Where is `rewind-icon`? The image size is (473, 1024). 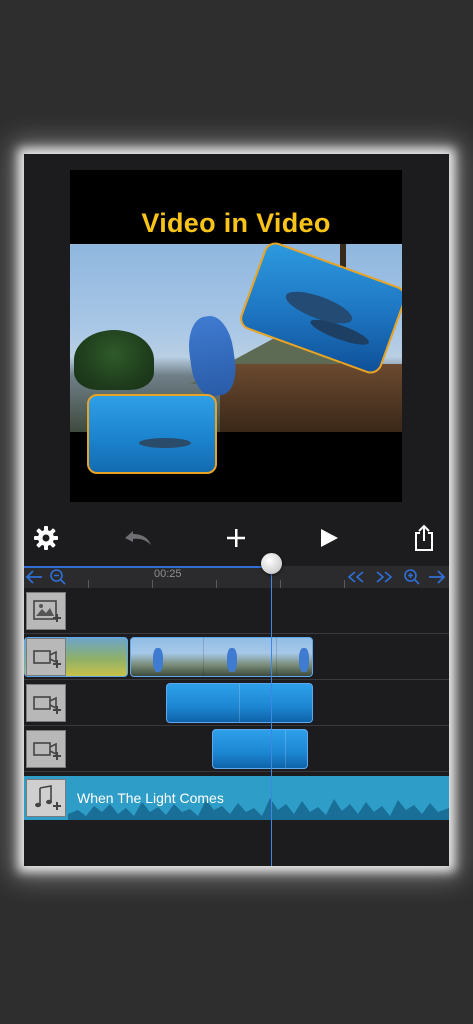
rewind-icon is located at coordinates (356, 577).